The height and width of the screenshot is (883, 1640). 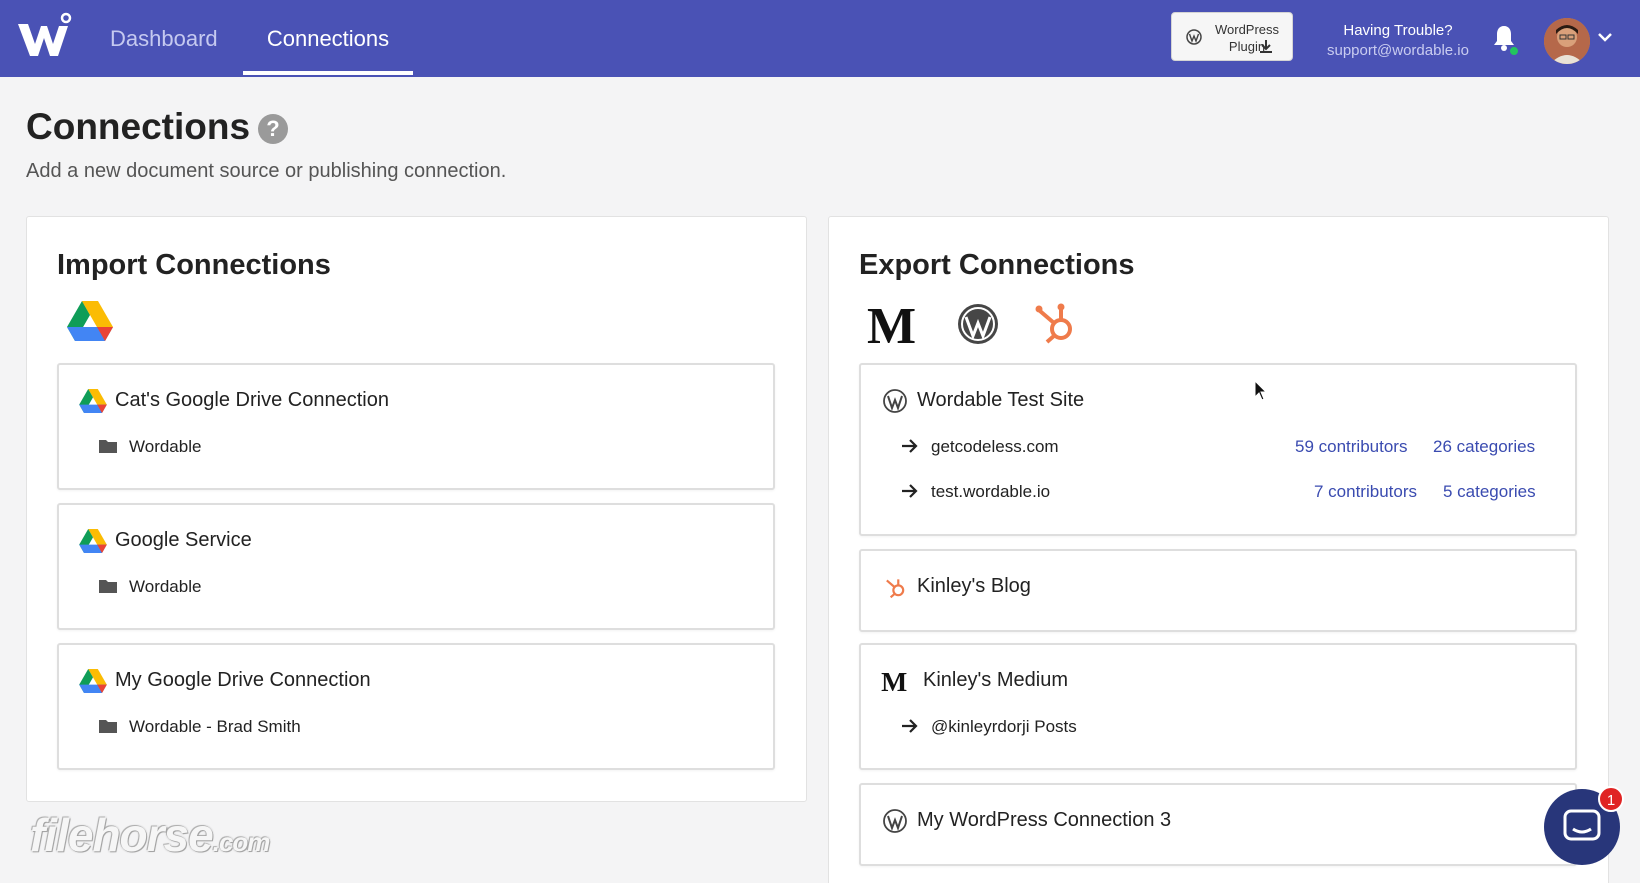 What do you see at coordinates (1218, 590) in the screenshot?
I see `export-card: Kinley's Blog` at bounding box center [1218, 590].